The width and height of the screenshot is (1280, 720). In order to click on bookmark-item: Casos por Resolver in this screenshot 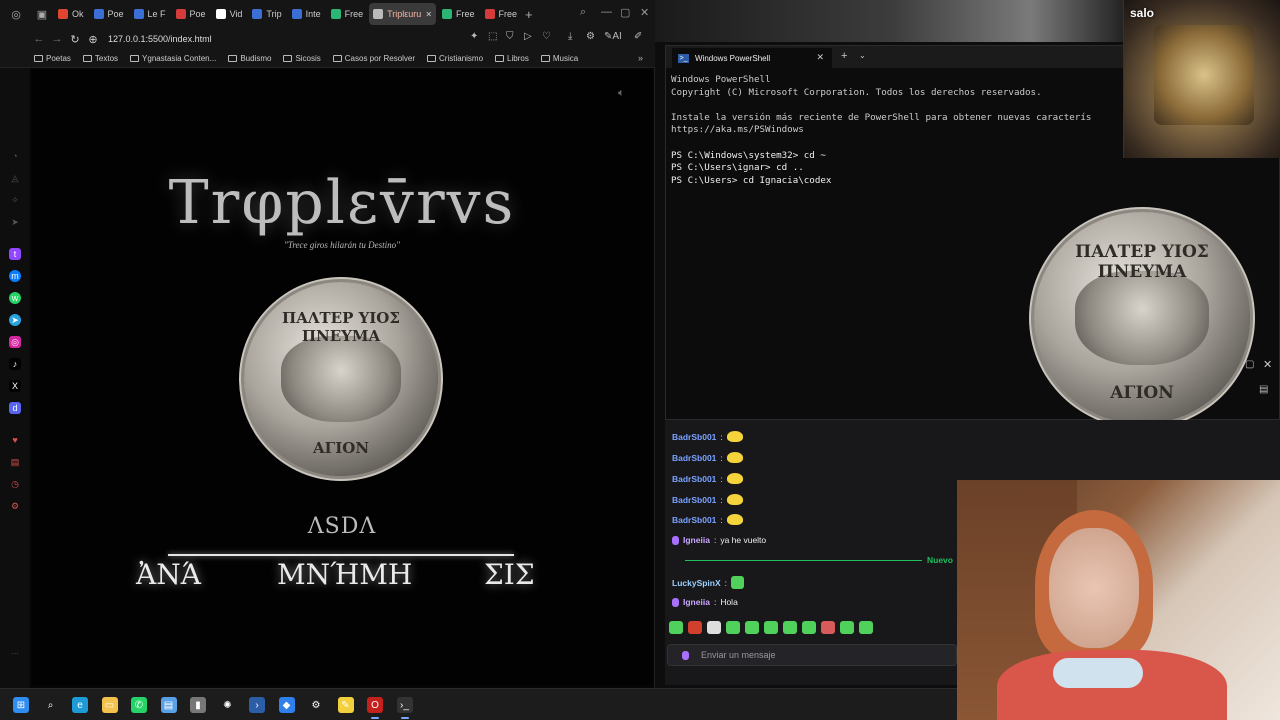, I will do `click(373, 58)`.